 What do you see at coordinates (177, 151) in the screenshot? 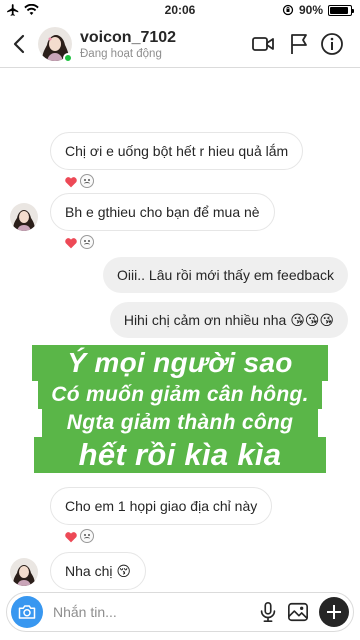
I see `message-bubble-incoming: Chị ơi e uống bột hết r hieu quả lắm` at bounding box center [177, 151].